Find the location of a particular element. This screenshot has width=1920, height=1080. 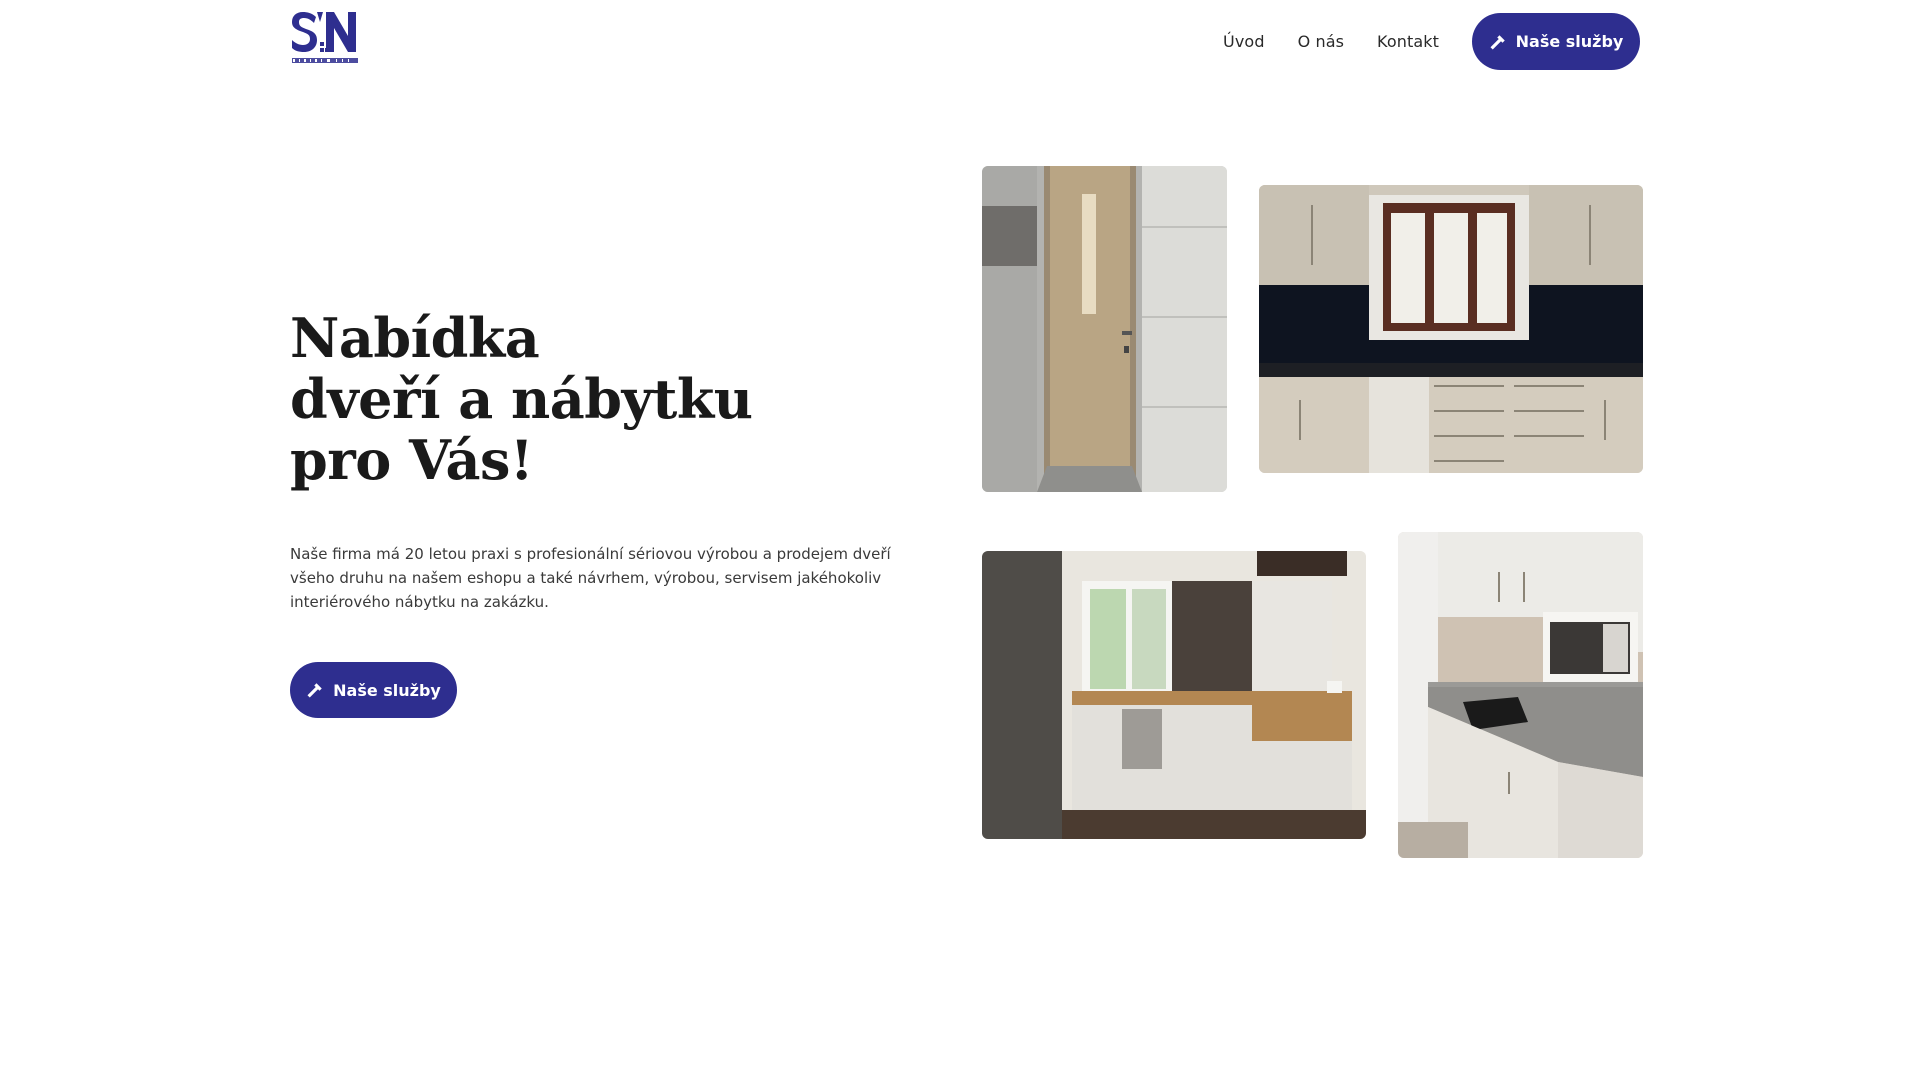

brand-logo is located at coordinates (328, 38).